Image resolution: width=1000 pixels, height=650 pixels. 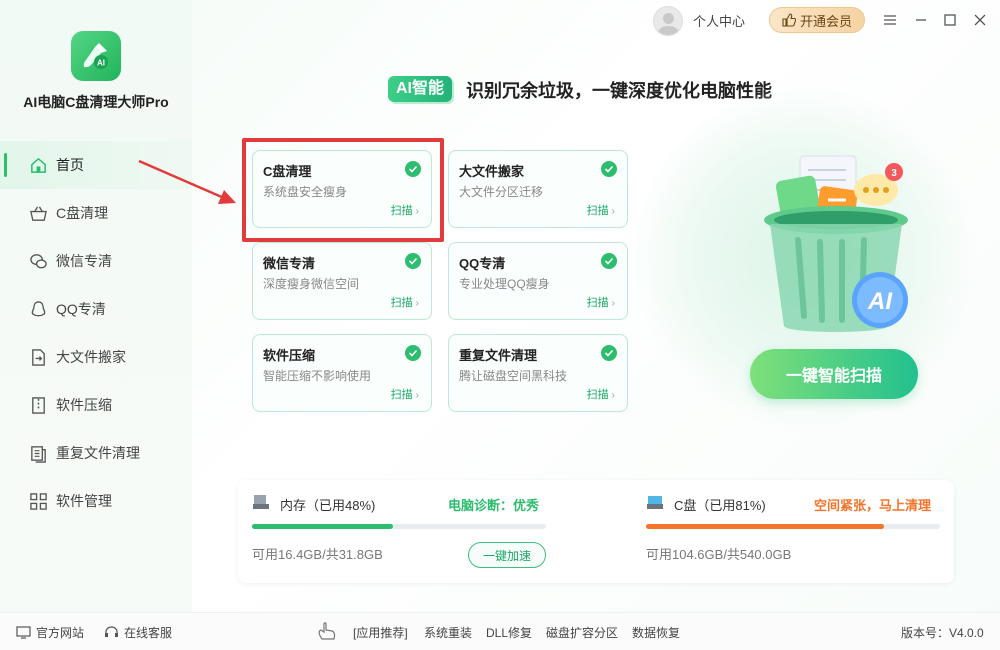 What do you see at coordinates (70, 165) in the screenshot?
I see `sidebar-item-label: 首页` at bounding box center [70, 165].